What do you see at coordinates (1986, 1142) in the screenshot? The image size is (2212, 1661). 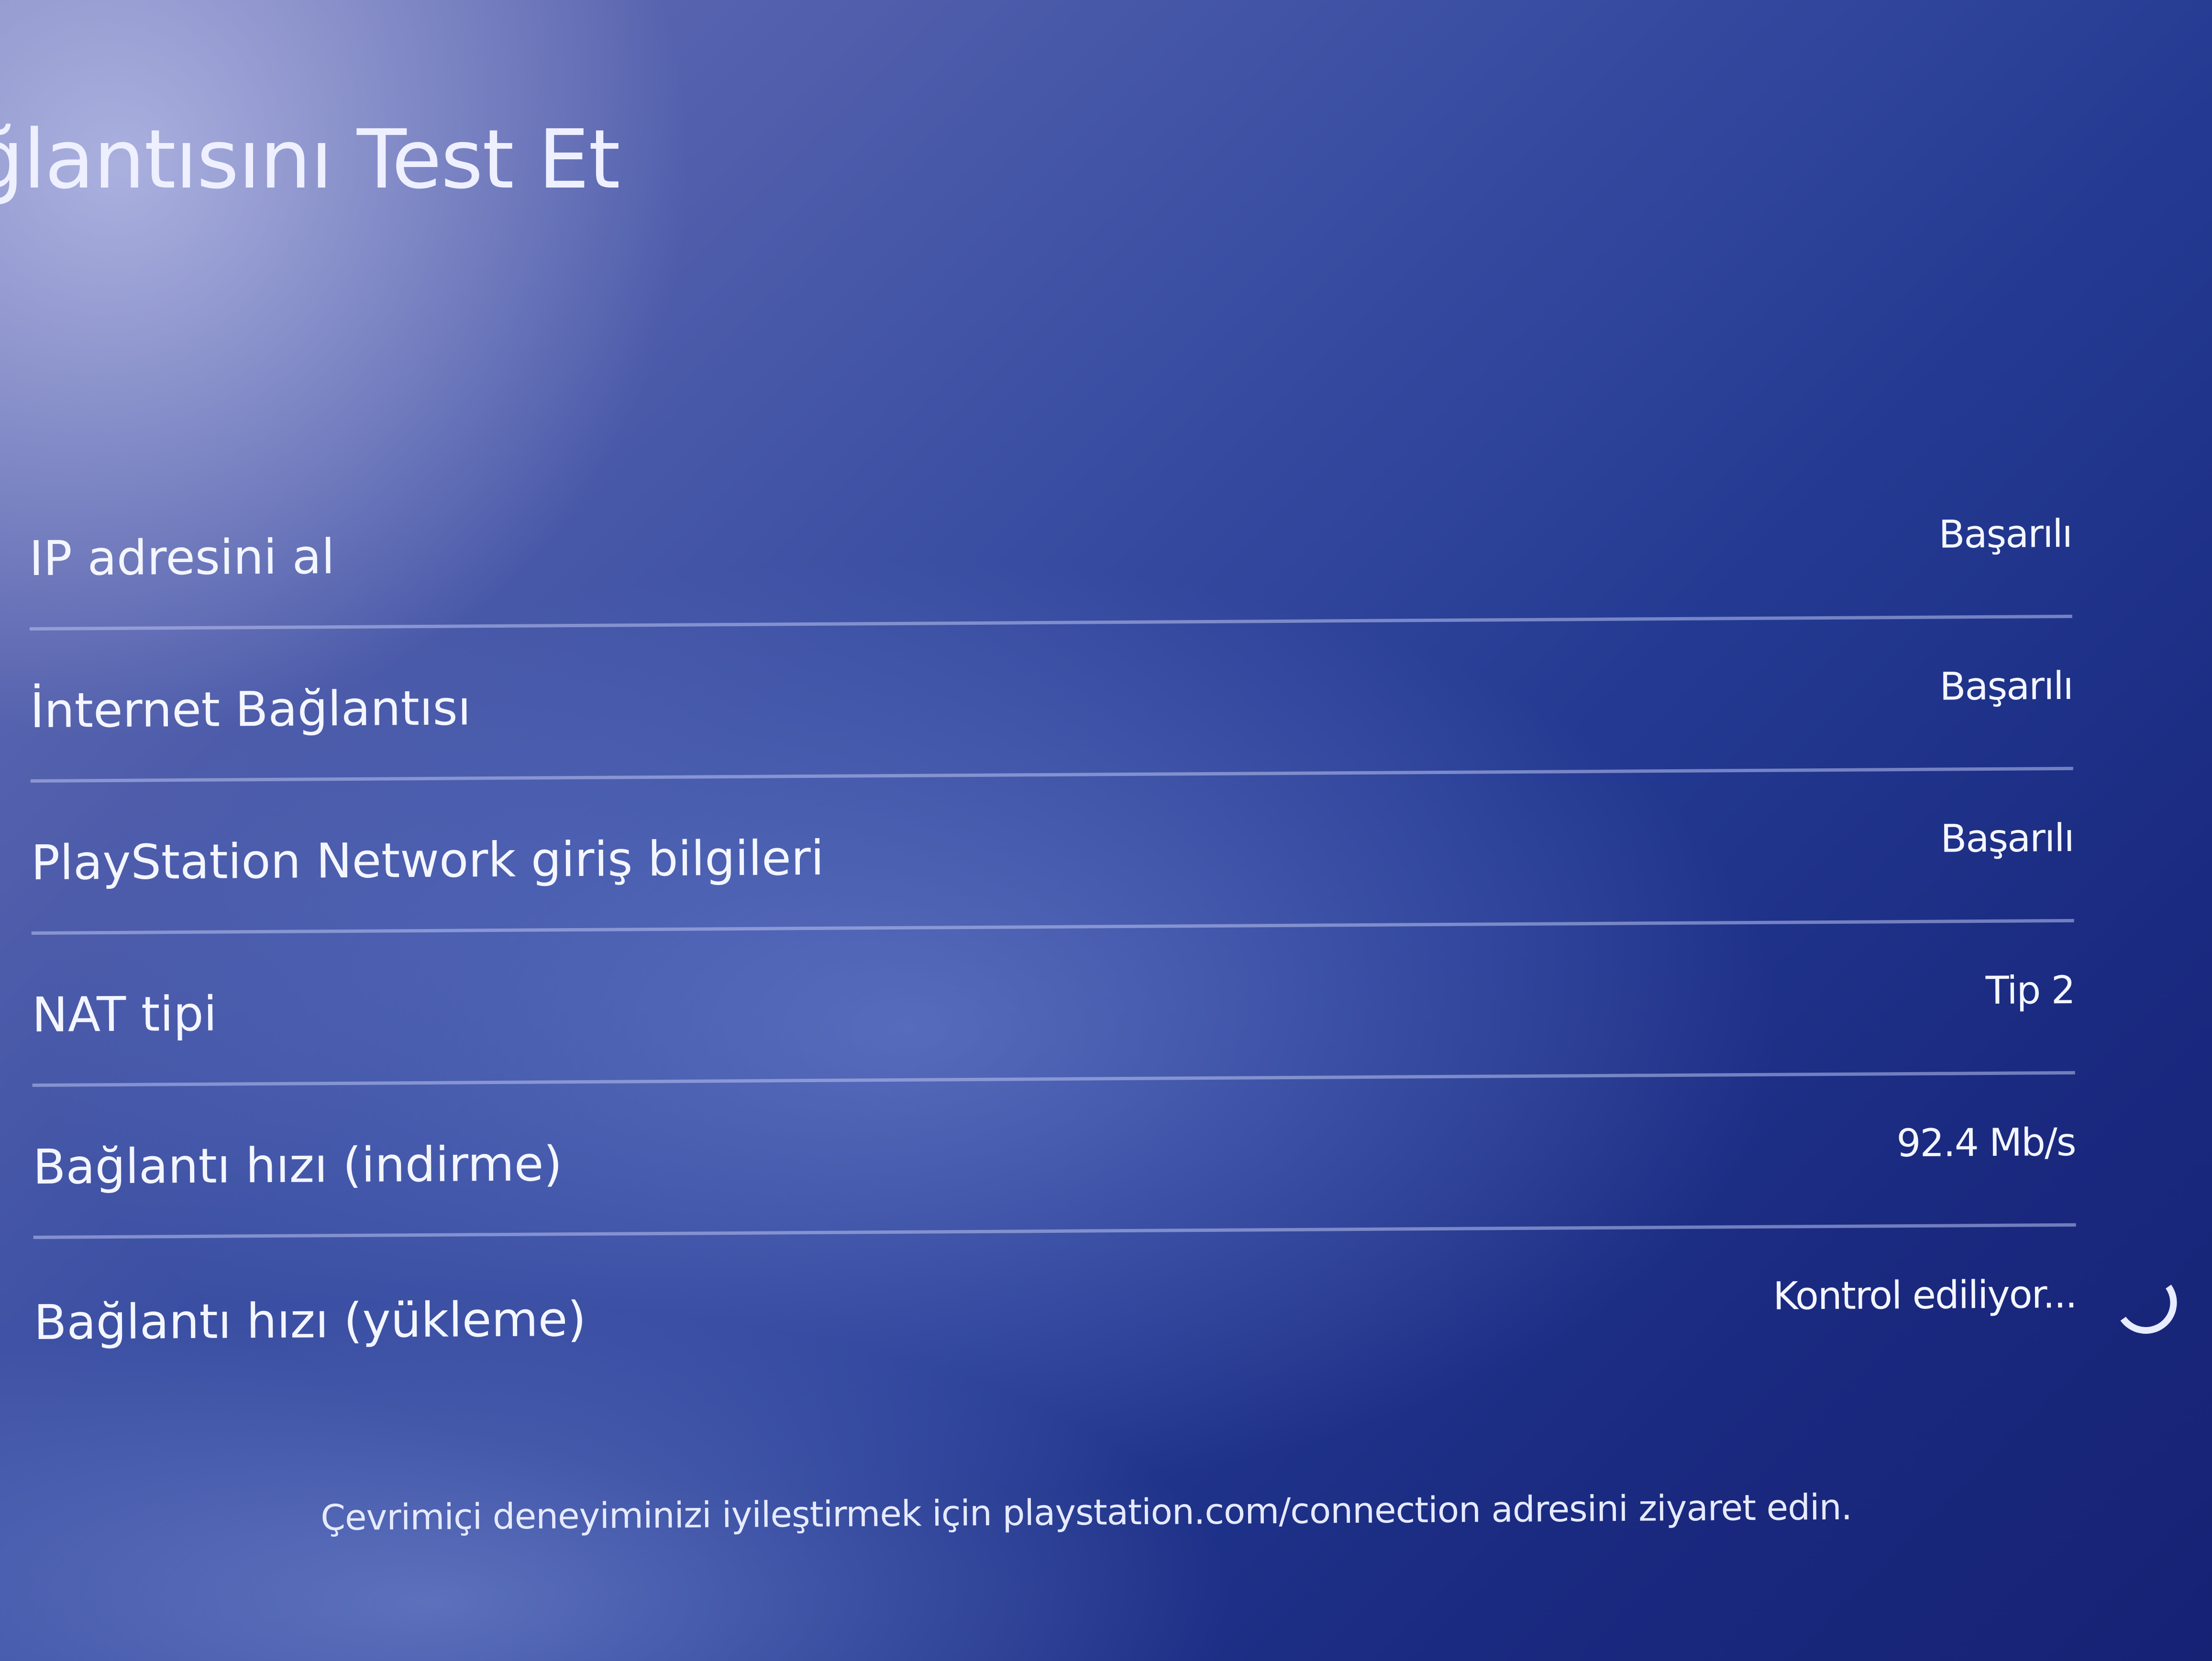 I see `result-status: 92.4 Mb/s` at bounding box center [1986, 1142].